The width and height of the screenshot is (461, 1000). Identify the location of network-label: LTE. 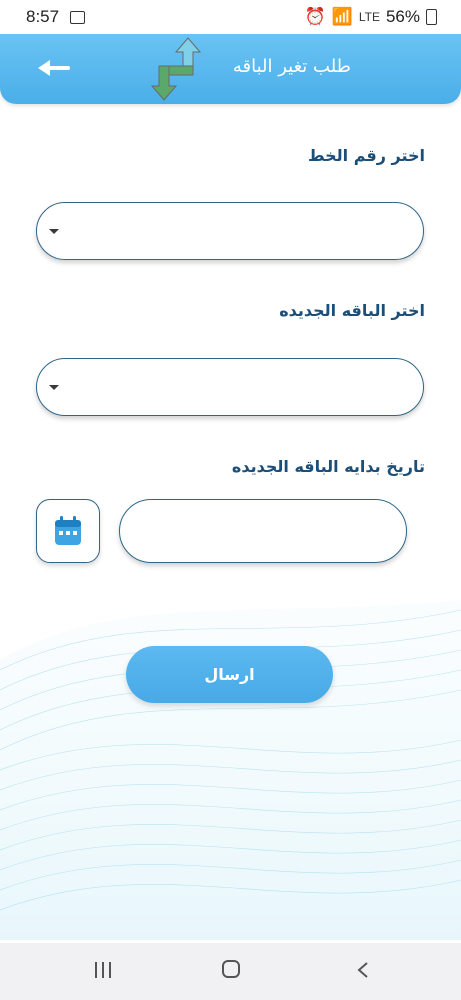
(369, 17).